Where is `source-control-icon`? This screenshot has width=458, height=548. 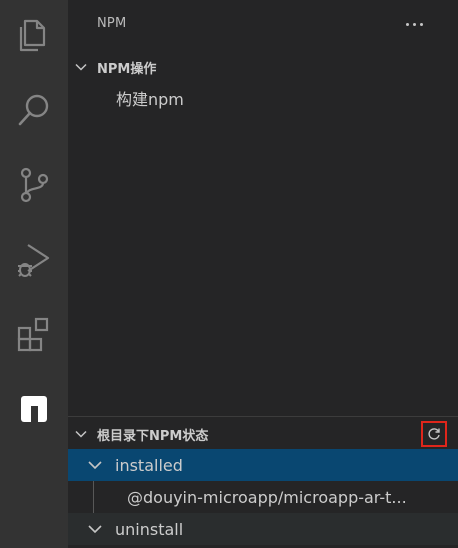
source-control-icon is located at coordinates (34, 185).